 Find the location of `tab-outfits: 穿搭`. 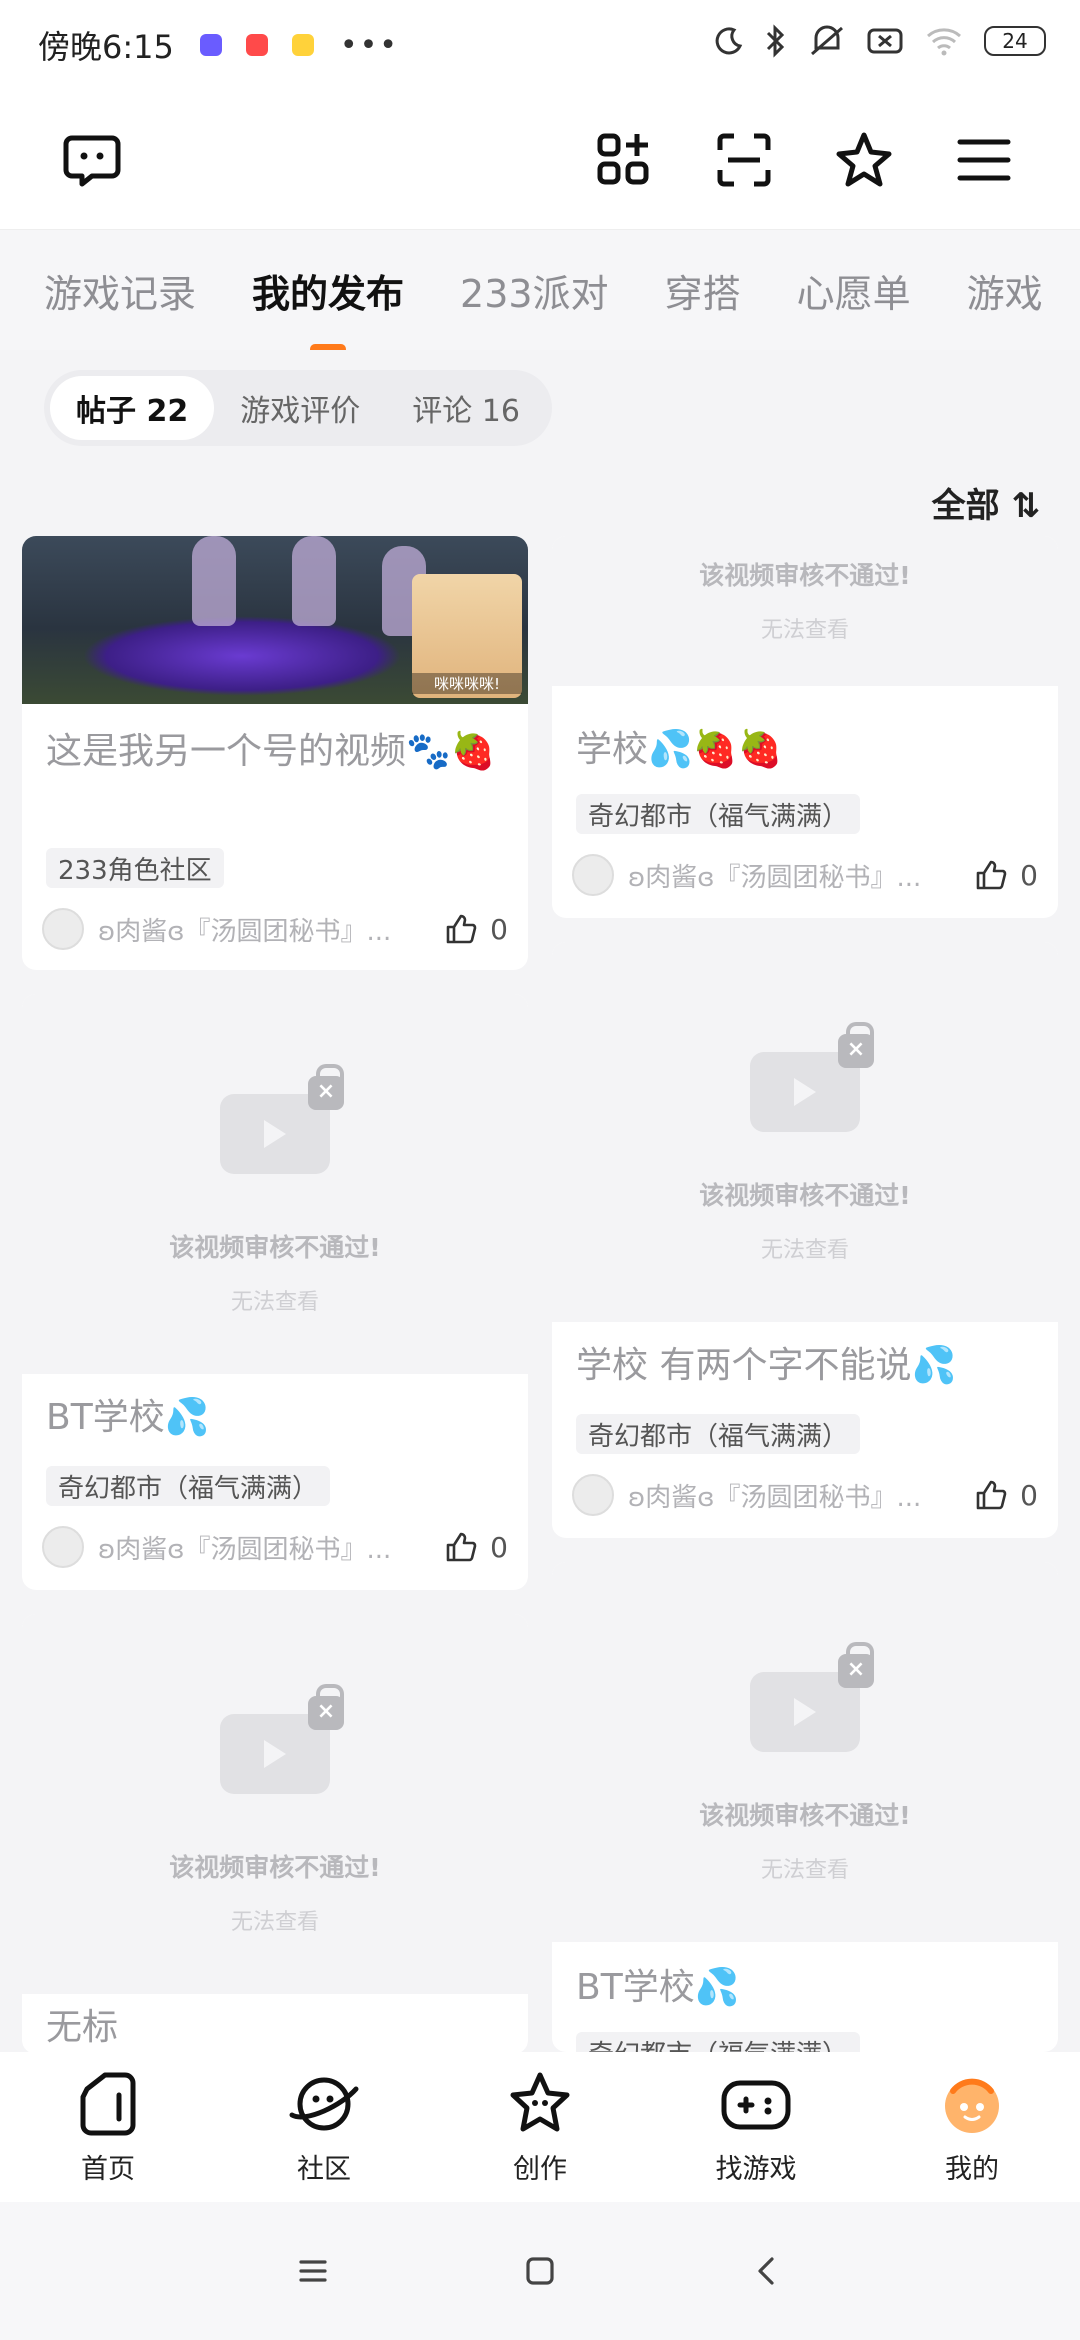

tab-outfits: 穿搭 is located at coordinates (703, 290).